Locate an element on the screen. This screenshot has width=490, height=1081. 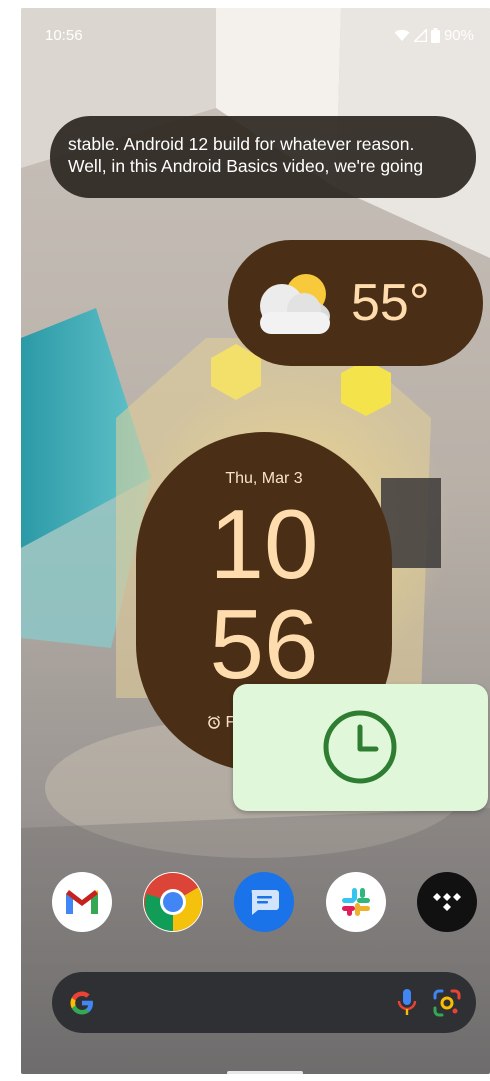
wifi-icon is located at coordinates (402, 35).